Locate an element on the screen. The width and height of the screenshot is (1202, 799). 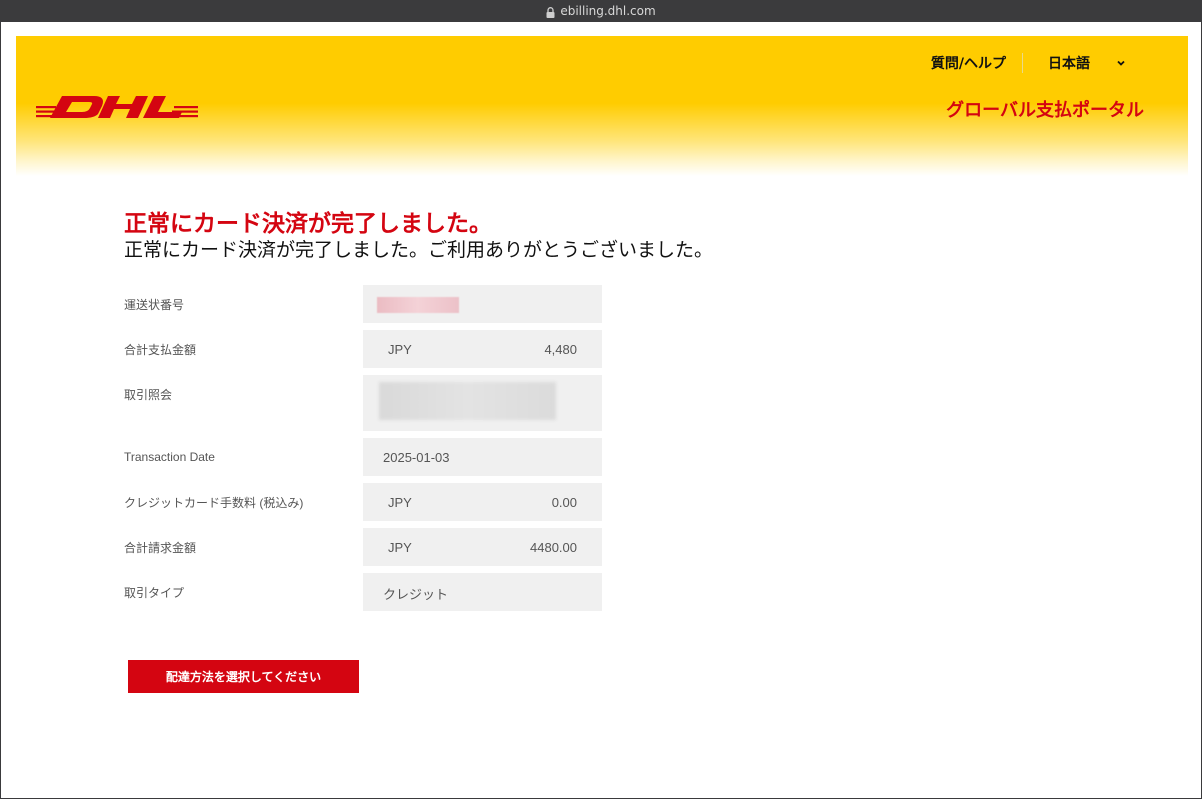
detail-row-type: 取引タイプ クレジット is located at coordinates (364, 592).